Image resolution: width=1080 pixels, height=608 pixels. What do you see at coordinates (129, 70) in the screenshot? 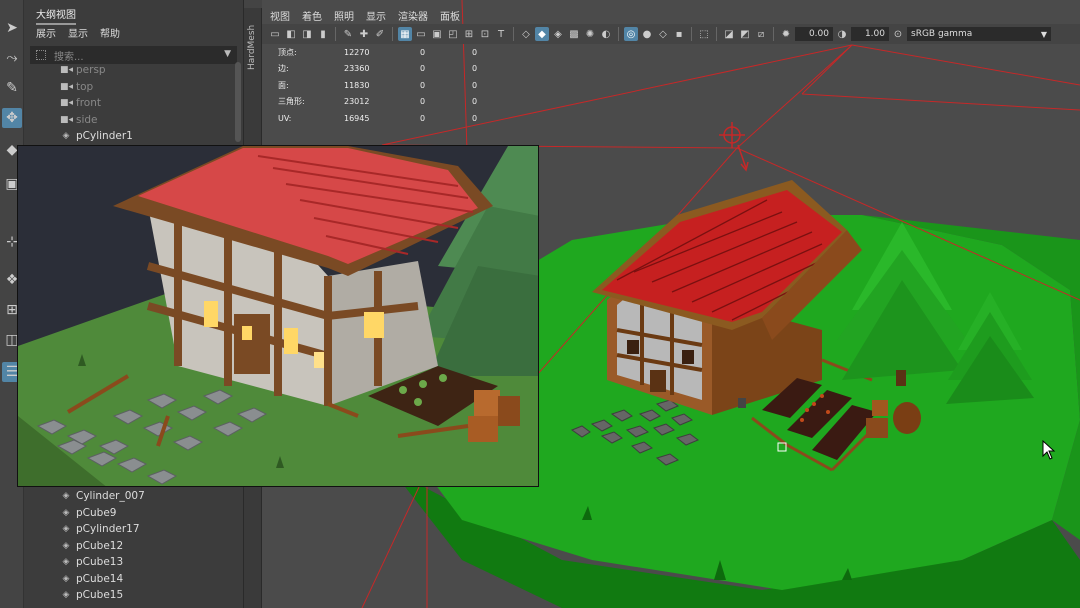
I see `list-item: ■◂ persp` at bounding box center [129, 70].